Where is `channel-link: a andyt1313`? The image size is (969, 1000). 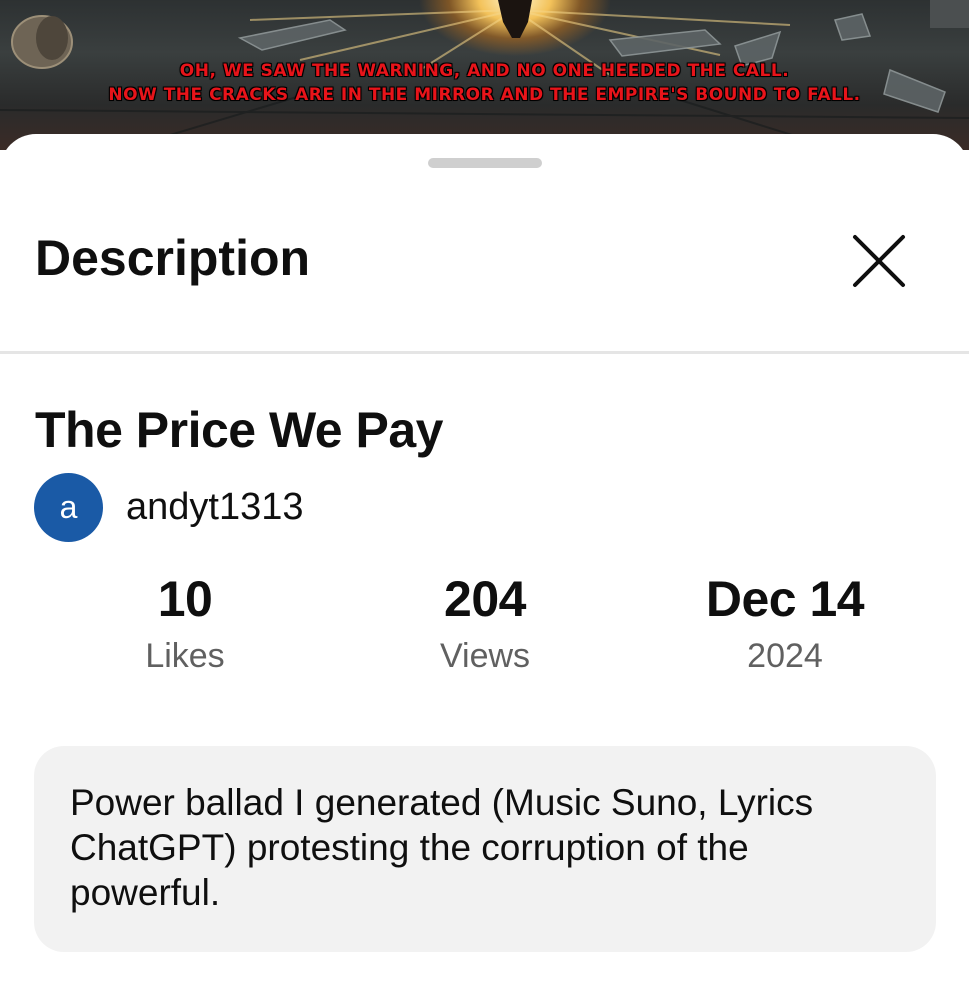 channel-link: a andyt1313 is located at coordinates (169, 507).